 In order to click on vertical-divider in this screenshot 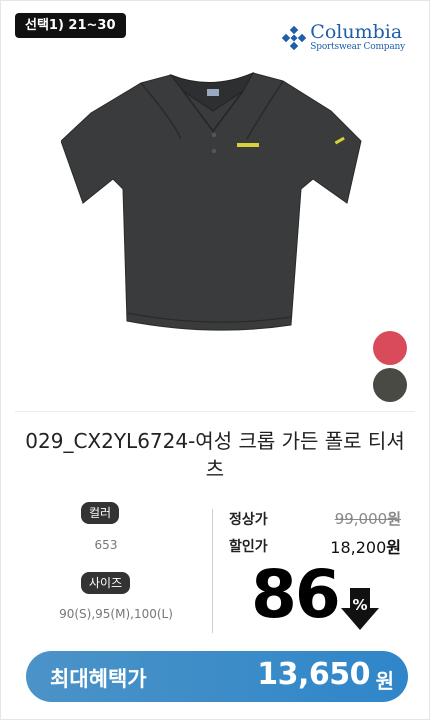, I will do `click(212, 571)`.